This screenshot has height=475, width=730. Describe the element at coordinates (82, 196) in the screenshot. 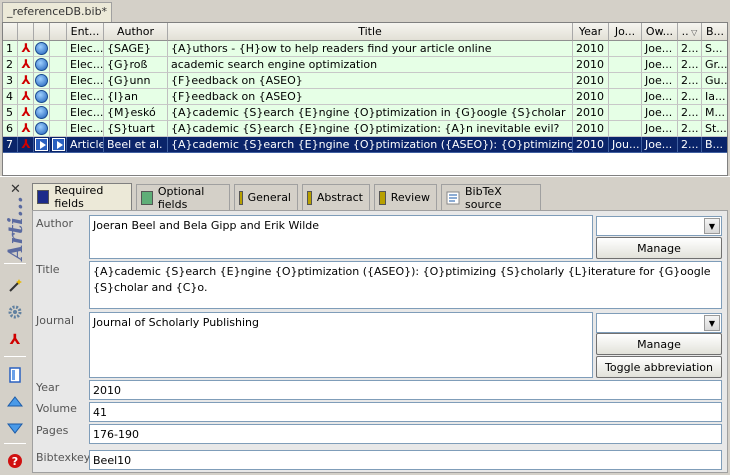

I see `tab-required-fields: Required fields` at that location.